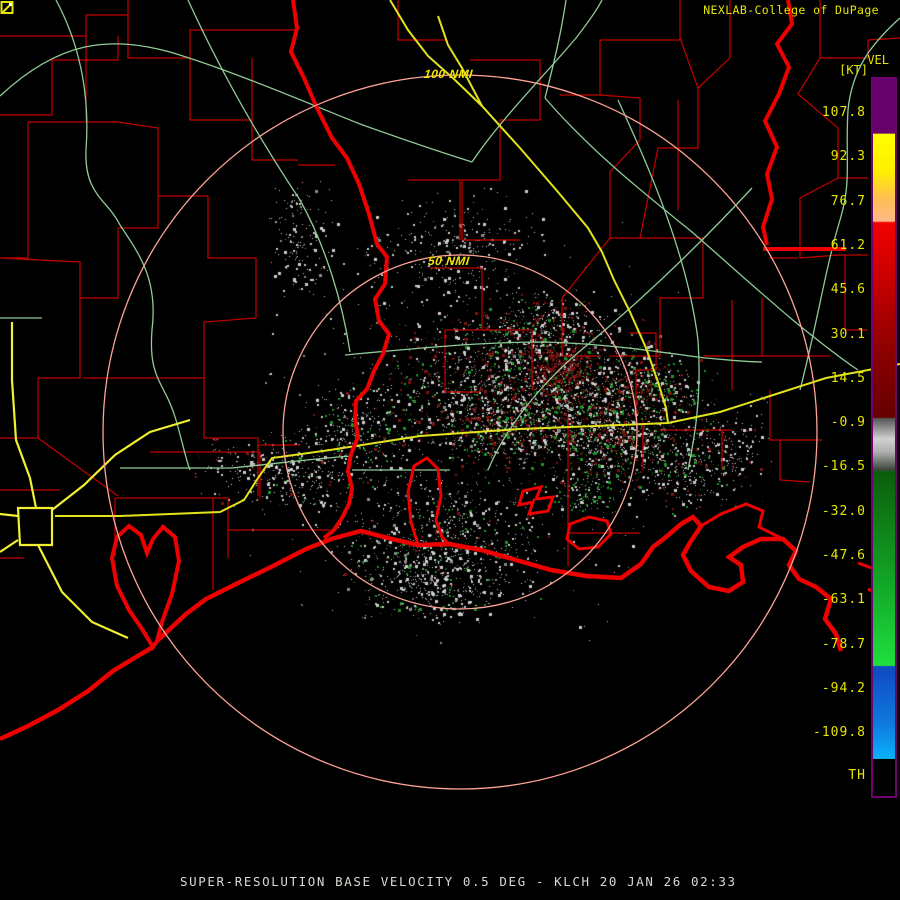 Image resolution: width=900 pixels, height=900 pixels. Describe the element at coordinates (449, 261) in the screenshot. I see `range-ring-label-50nmi: 50 NMI` at that location.